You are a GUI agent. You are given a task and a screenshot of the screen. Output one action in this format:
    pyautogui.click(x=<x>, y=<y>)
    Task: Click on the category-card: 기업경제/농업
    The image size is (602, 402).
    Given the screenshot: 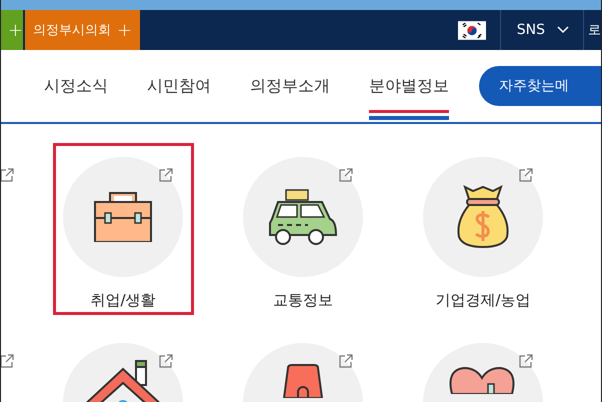 What is the action you would take?
    pyautogui.click(x=483, y=229)
    